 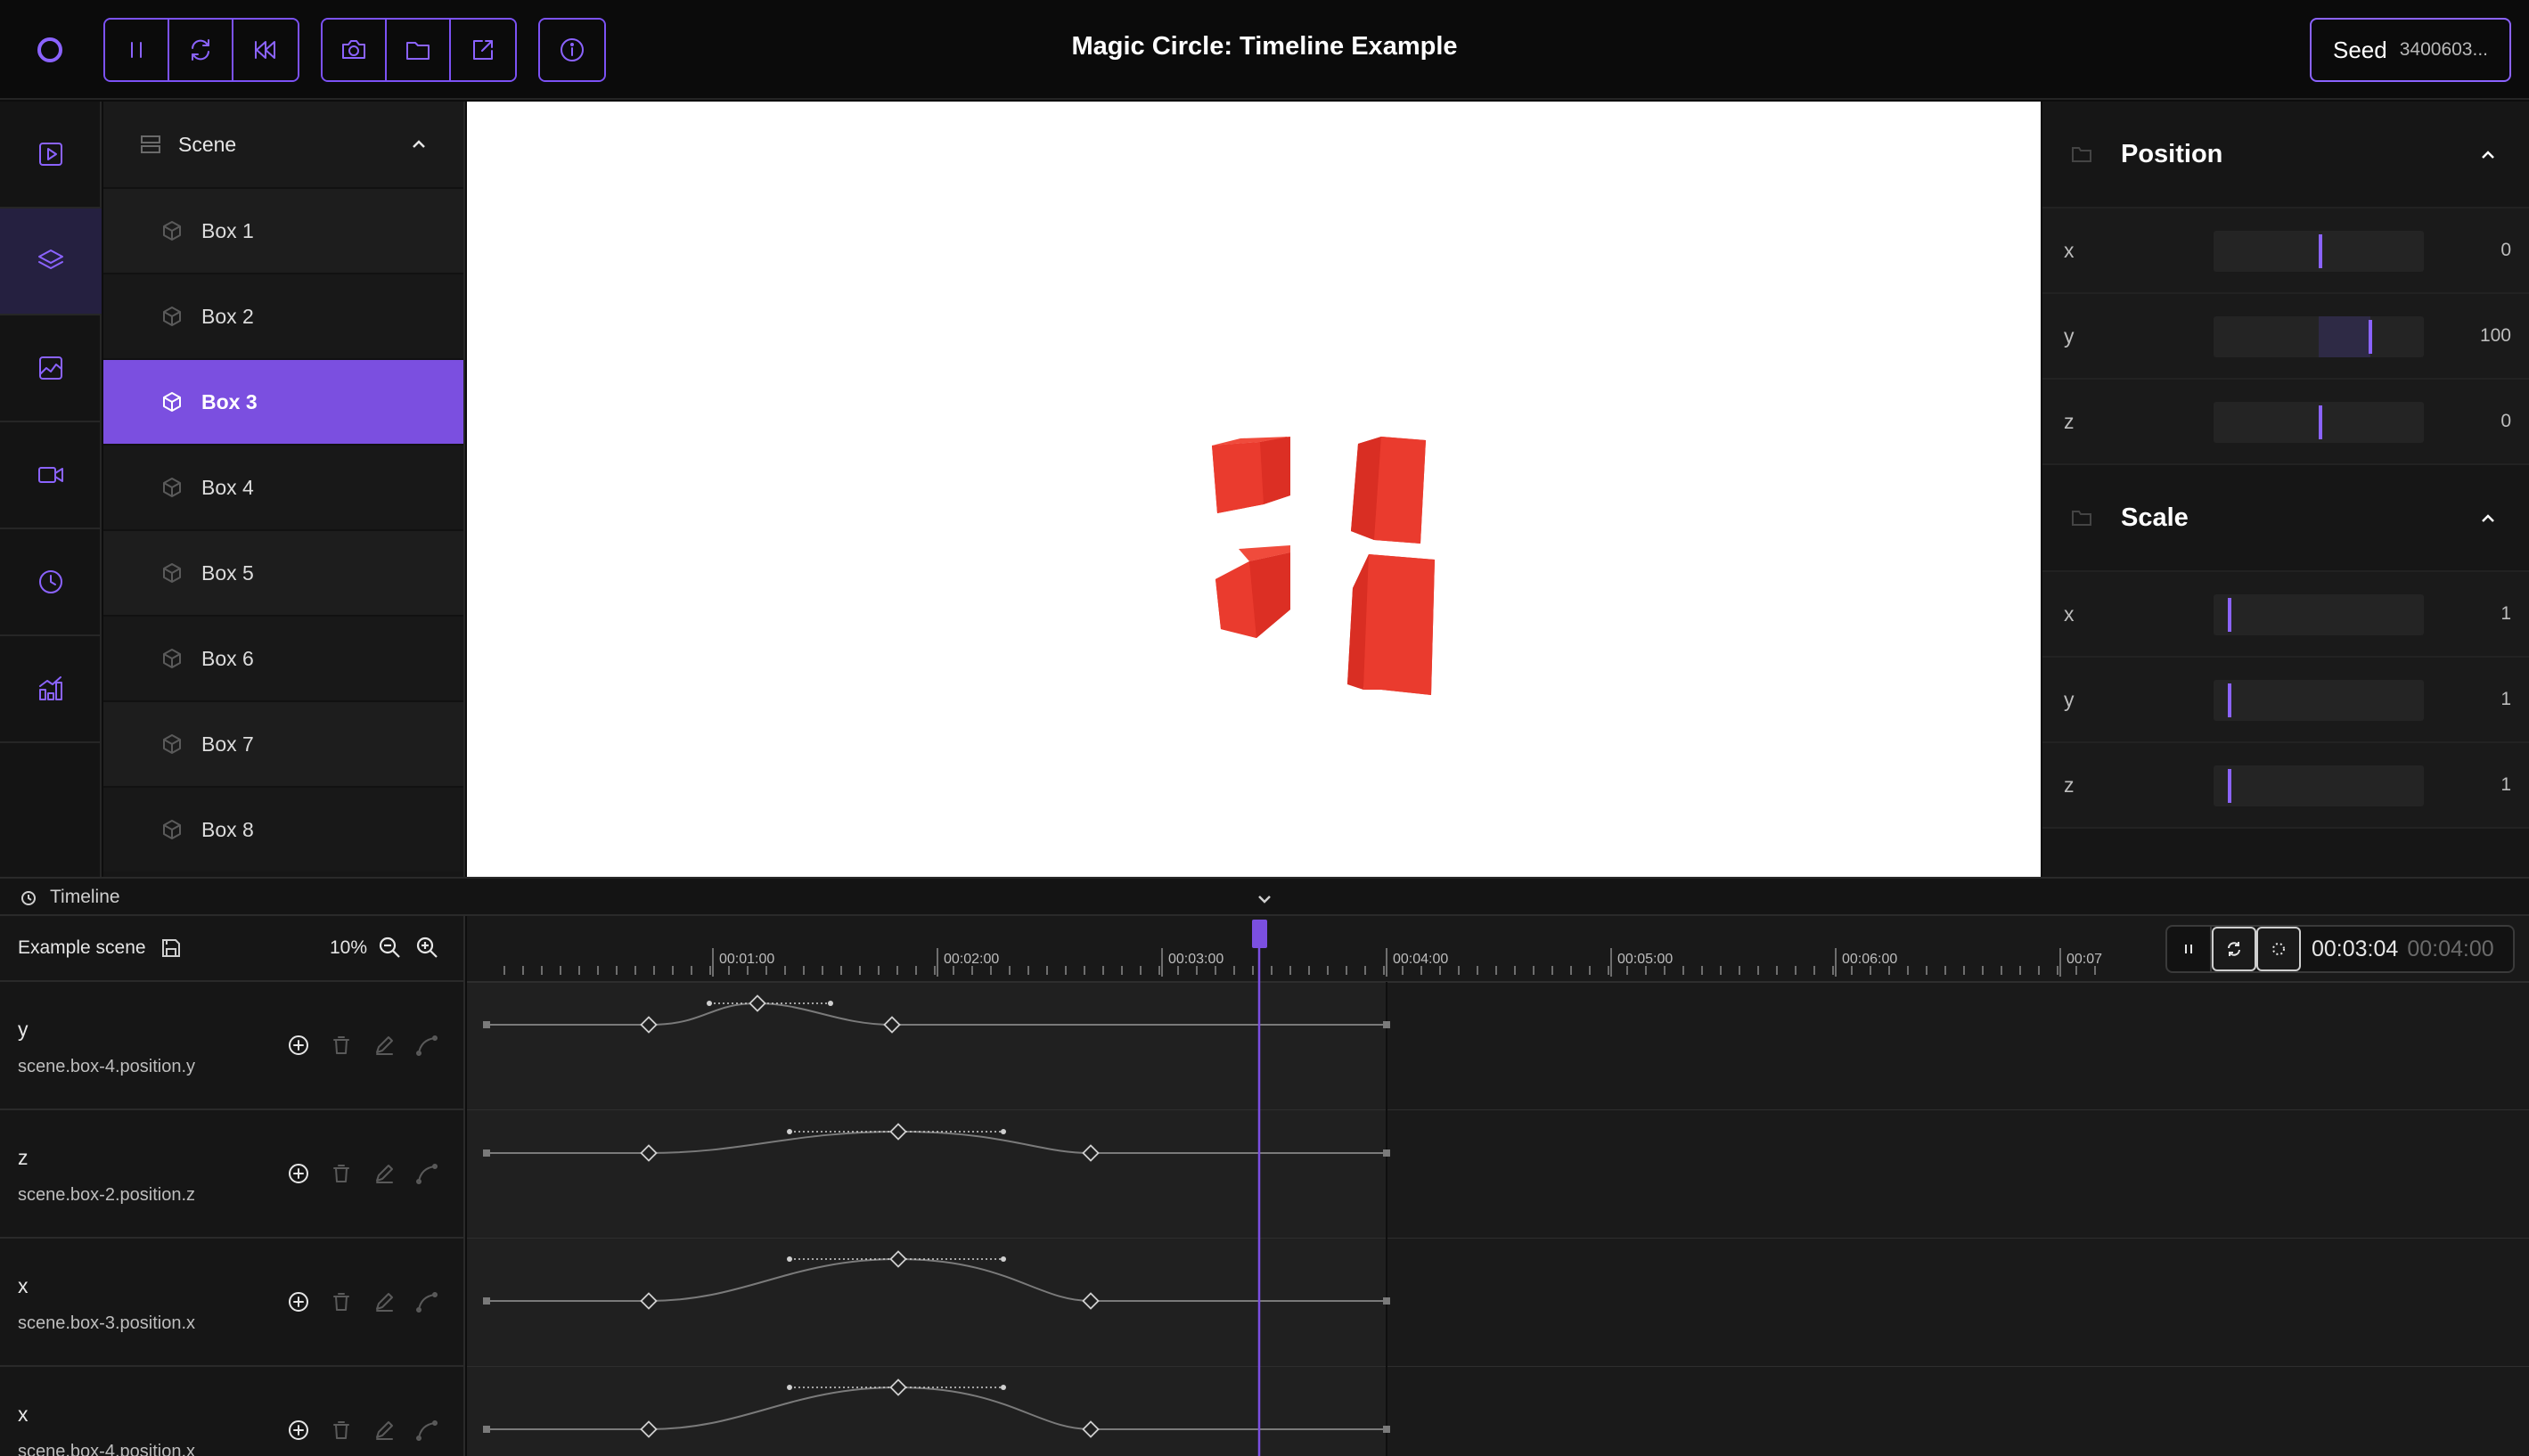 I want to click on video-icon, so click(x=50, y=475).